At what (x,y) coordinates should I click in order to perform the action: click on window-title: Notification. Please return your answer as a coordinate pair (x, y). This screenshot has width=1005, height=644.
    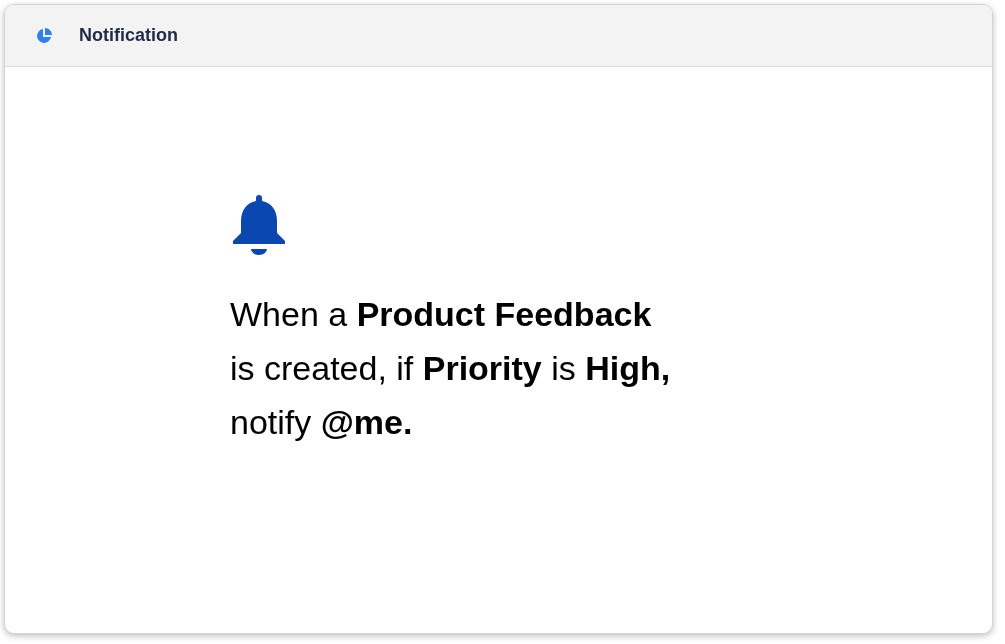
    Looking at the image, I should click on (128, 35).